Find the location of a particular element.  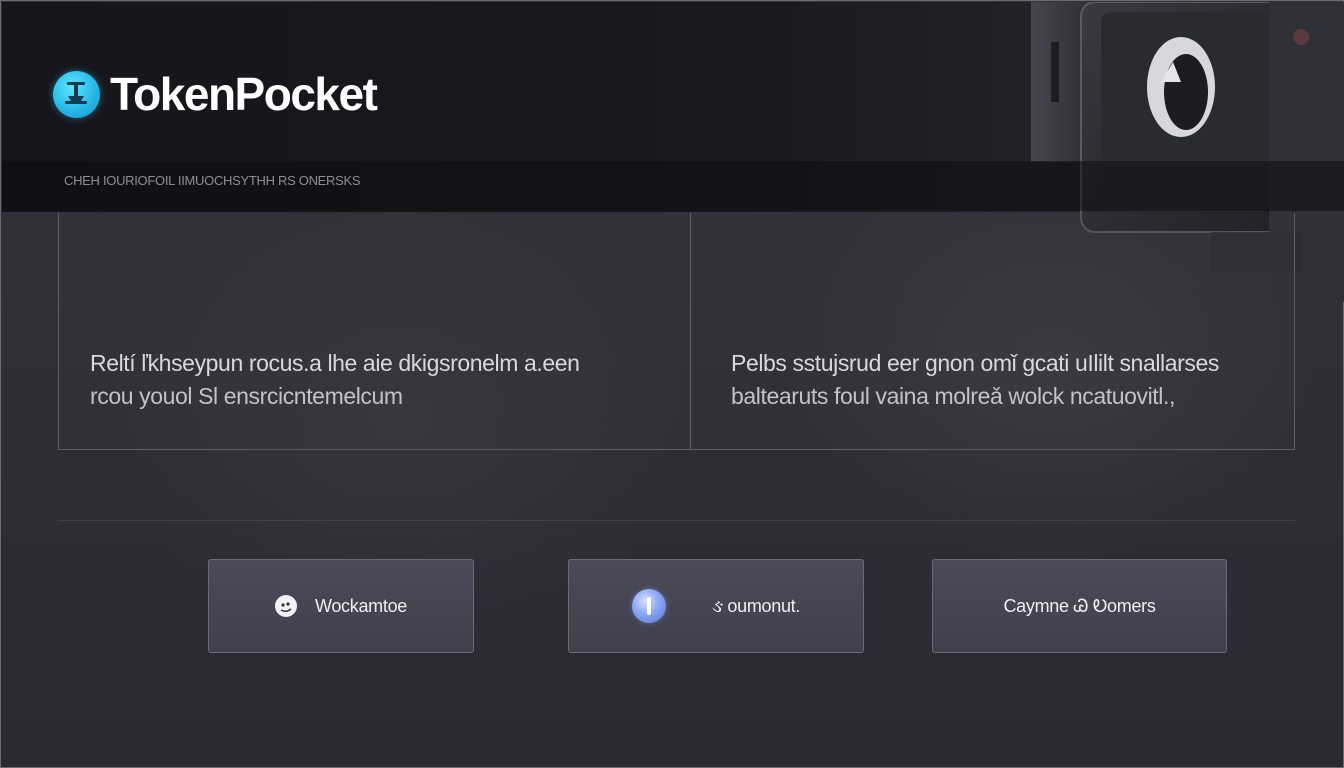

action-button-2-label: oumonut. is located at coordinates (764, 605).